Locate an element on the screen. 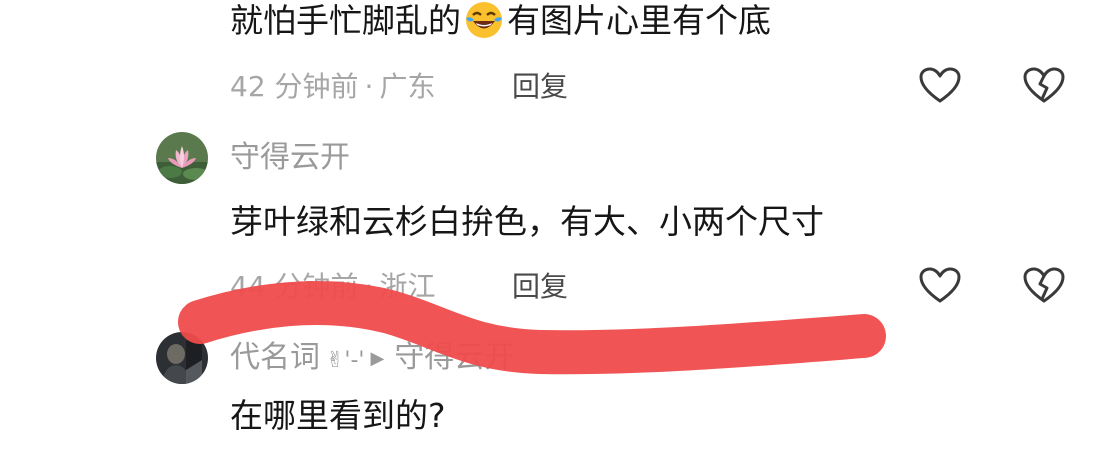 This screenshot has height=462, width=1108. comment-text: 芽叶绿和云杉白拚色，有大、小两个尺寸 is located at coordinates (527, 221).